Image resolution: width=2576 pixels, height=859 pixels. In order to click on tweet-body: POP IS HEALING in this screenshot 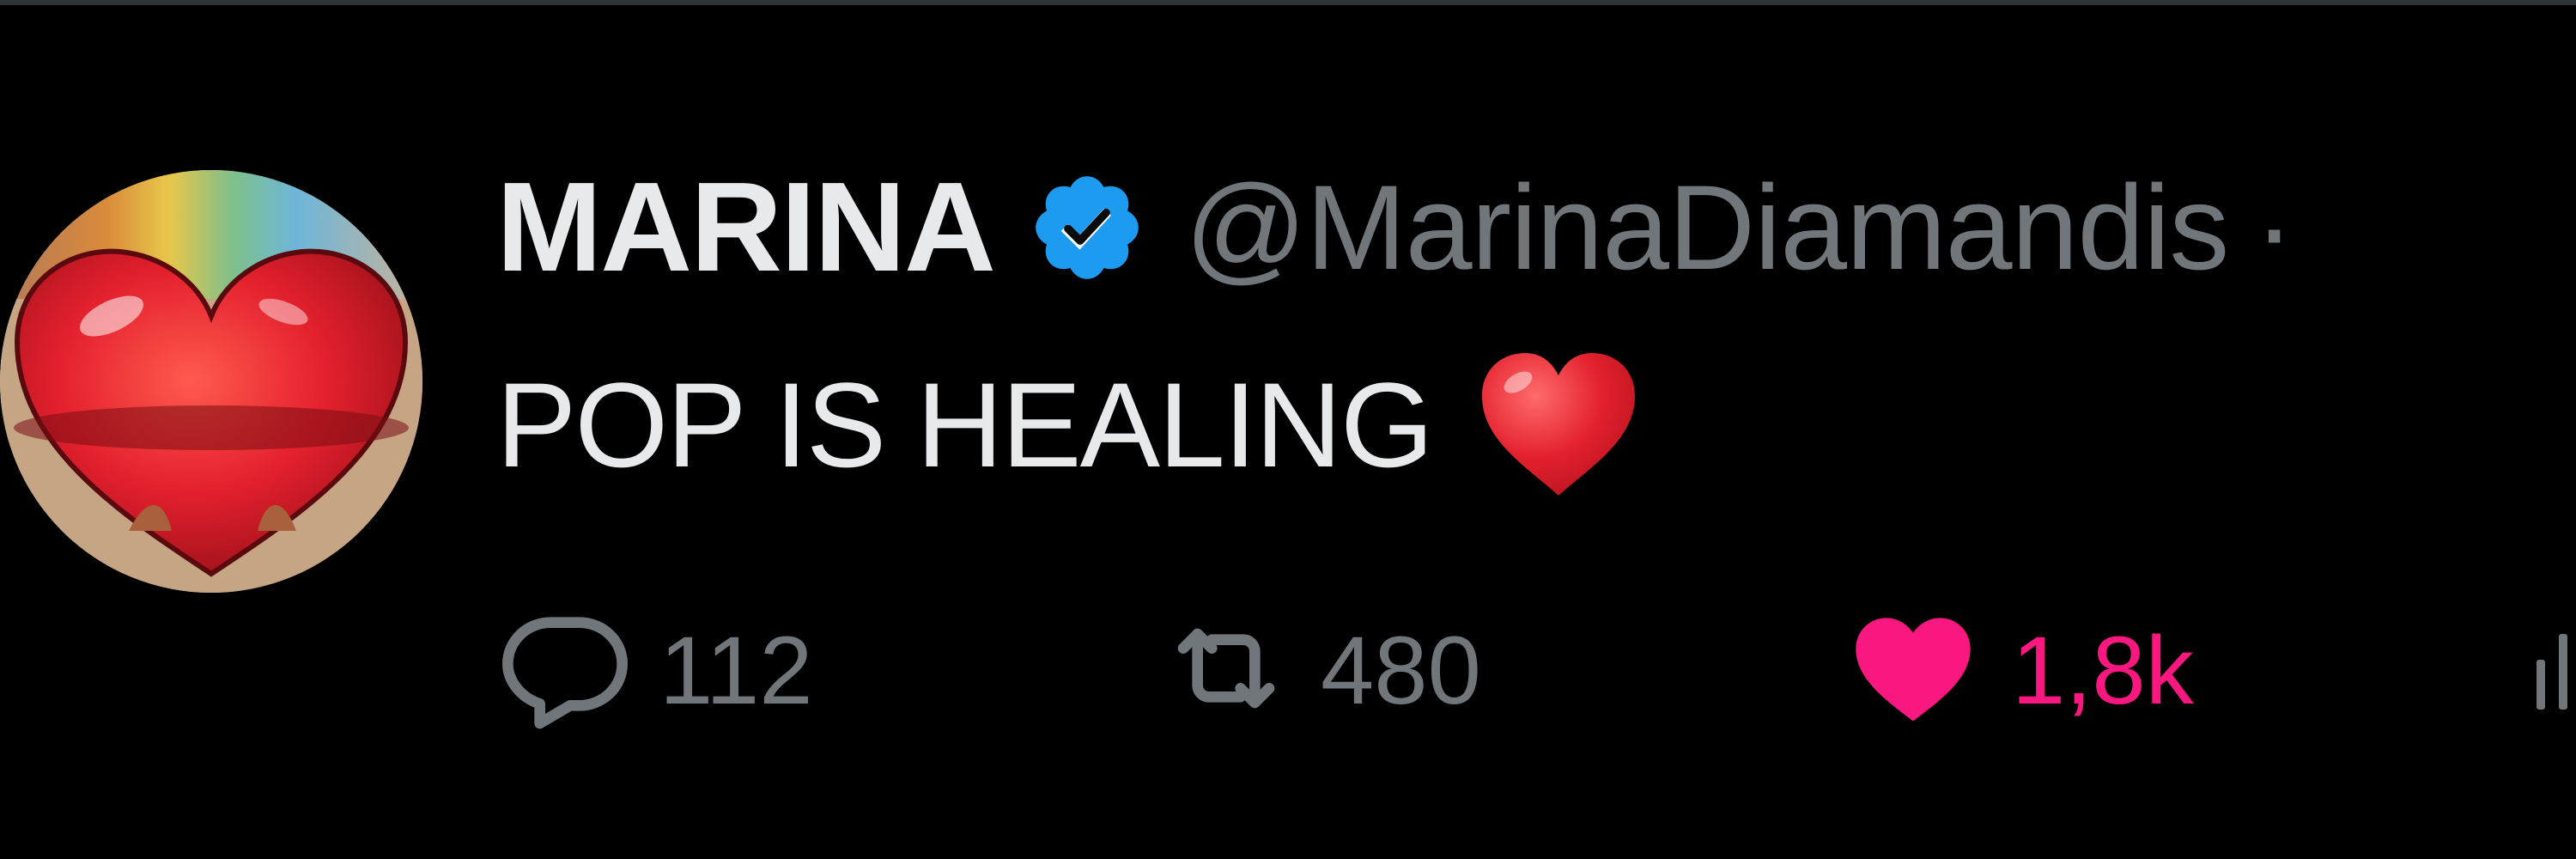, I will do `click(1068, 425)`.